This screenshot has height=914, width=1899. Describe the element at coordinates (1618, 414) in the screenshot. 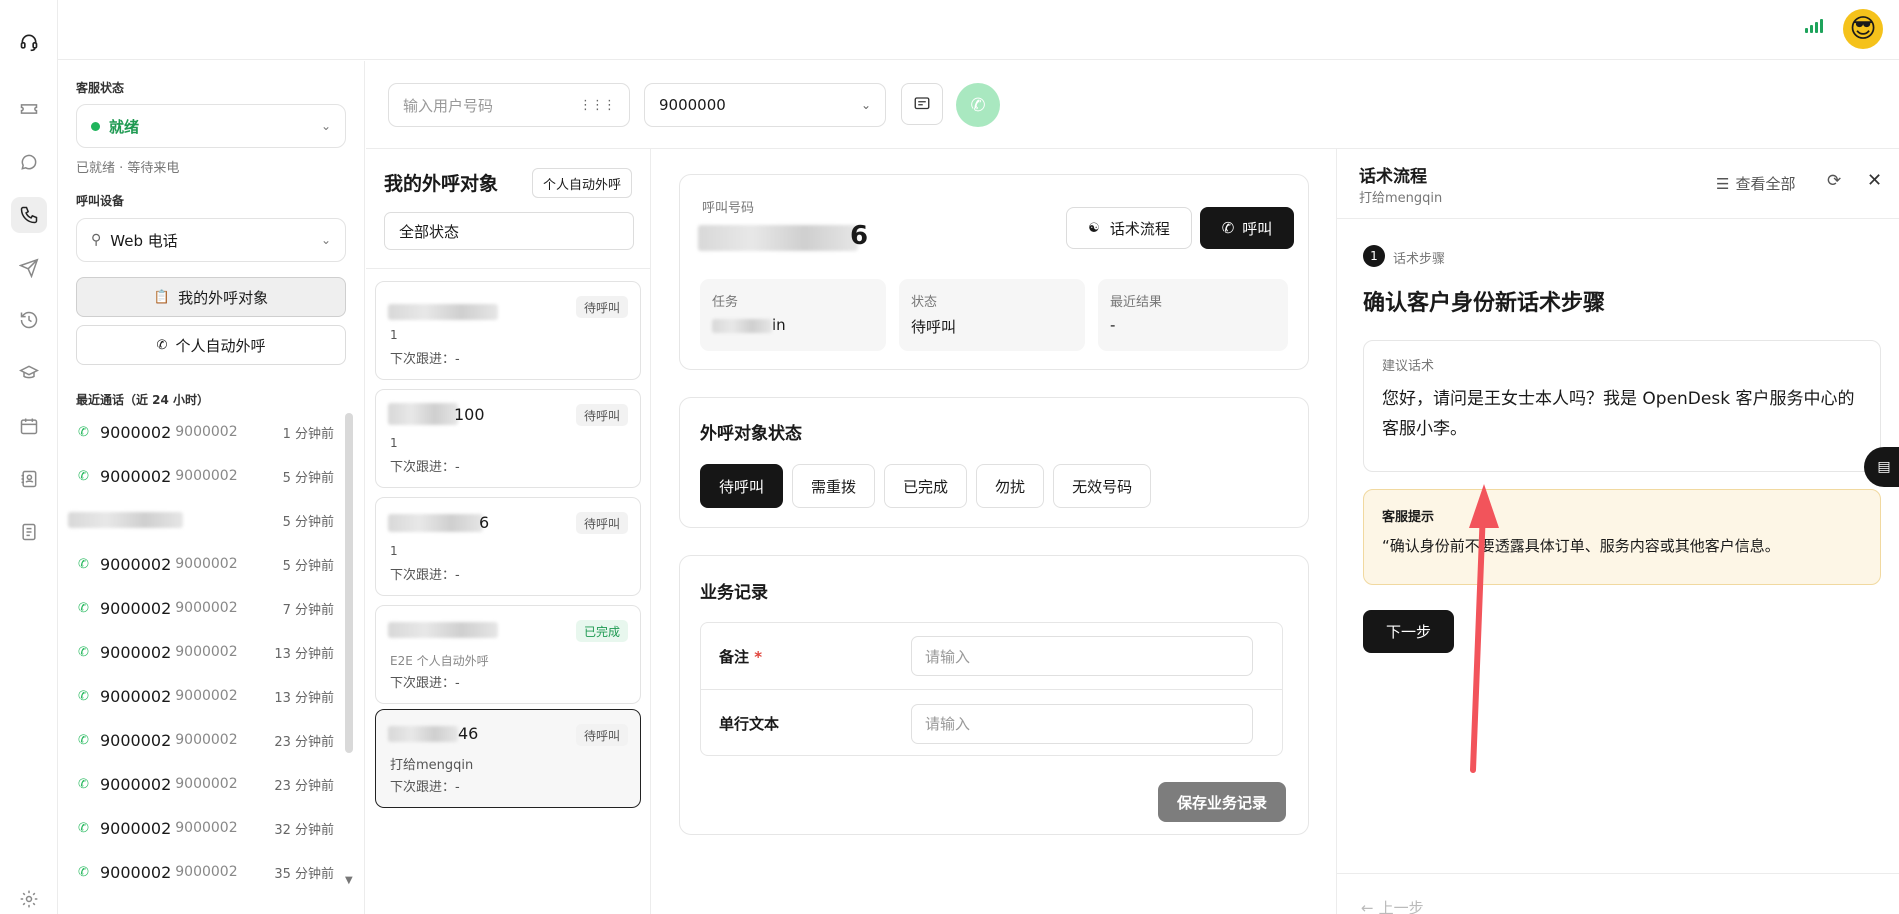

I see `suggestion-text: 您好，请问是王女士本人吗？我是 OpenDesk 客户服务中心的客服小李。` at that location.